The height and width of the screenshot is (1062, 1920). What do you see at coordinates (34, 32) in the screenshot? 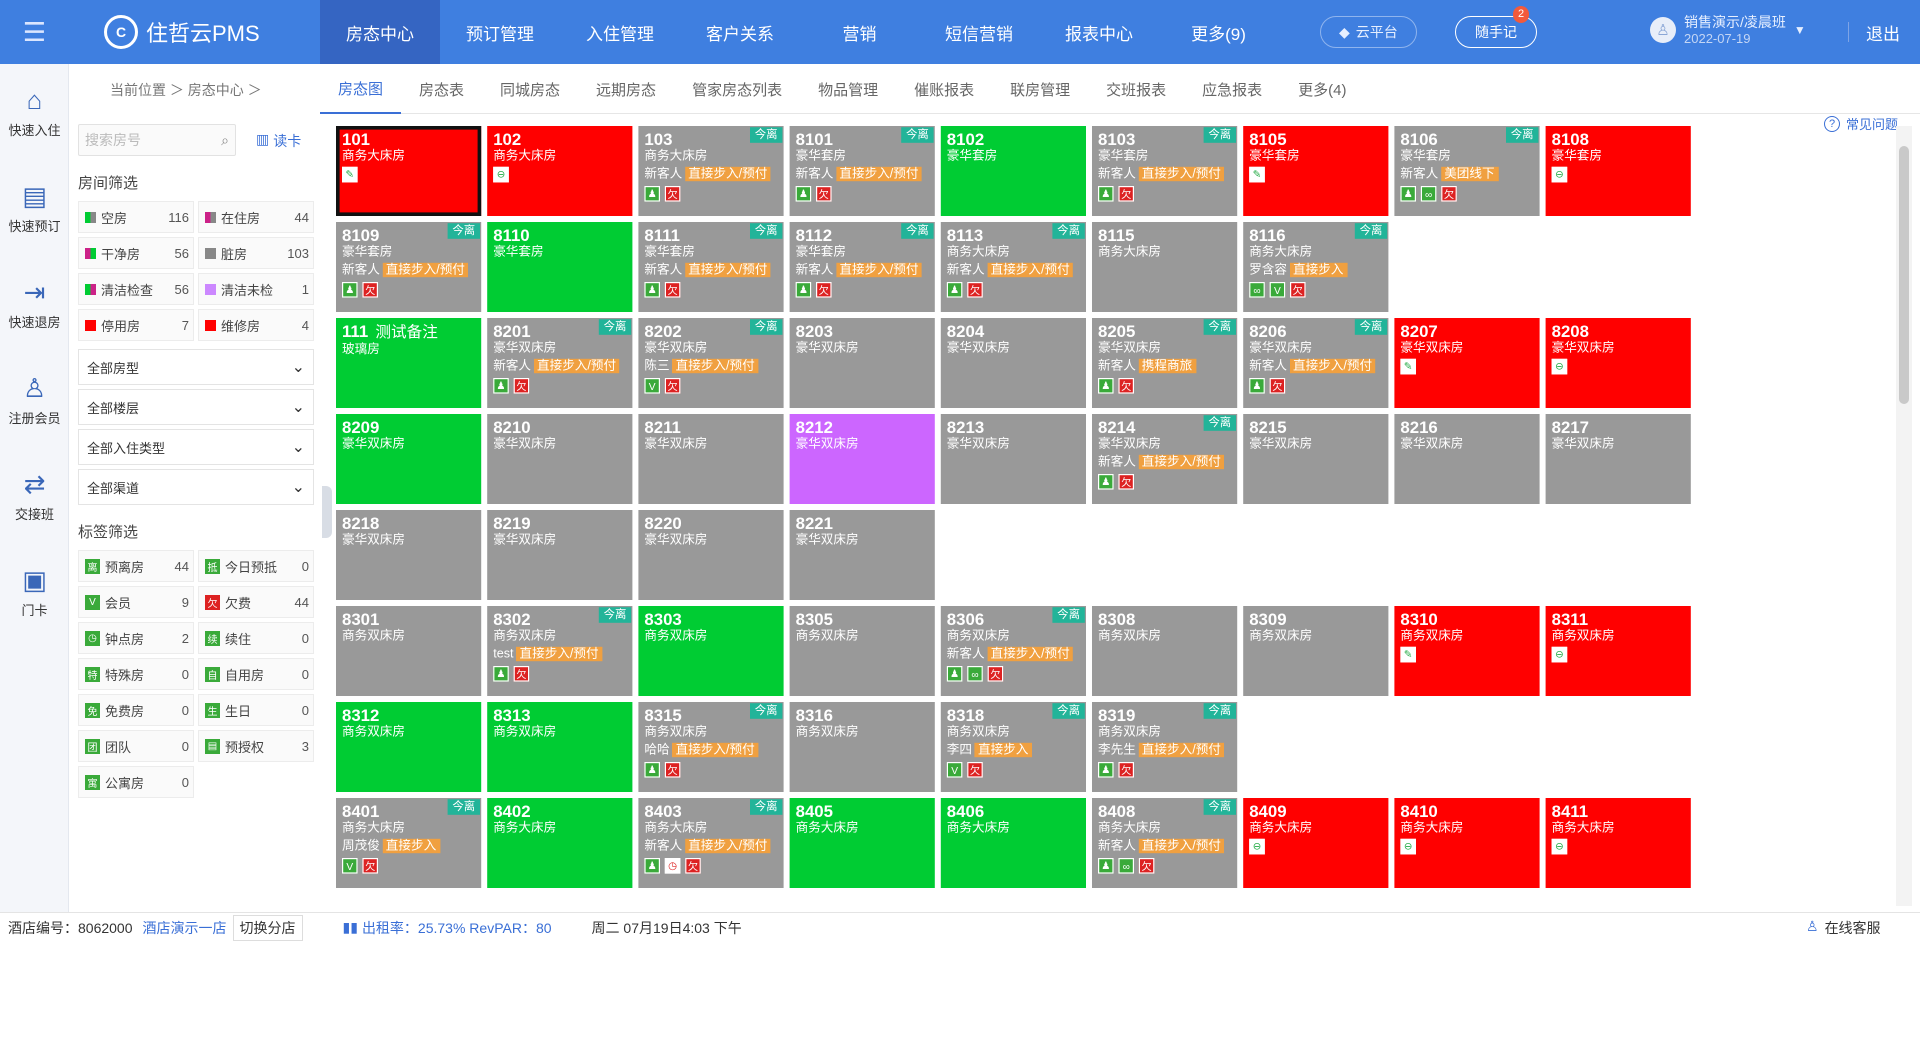
I see `menu-toggle-icon: ☰` at bounding box center [34, 32].